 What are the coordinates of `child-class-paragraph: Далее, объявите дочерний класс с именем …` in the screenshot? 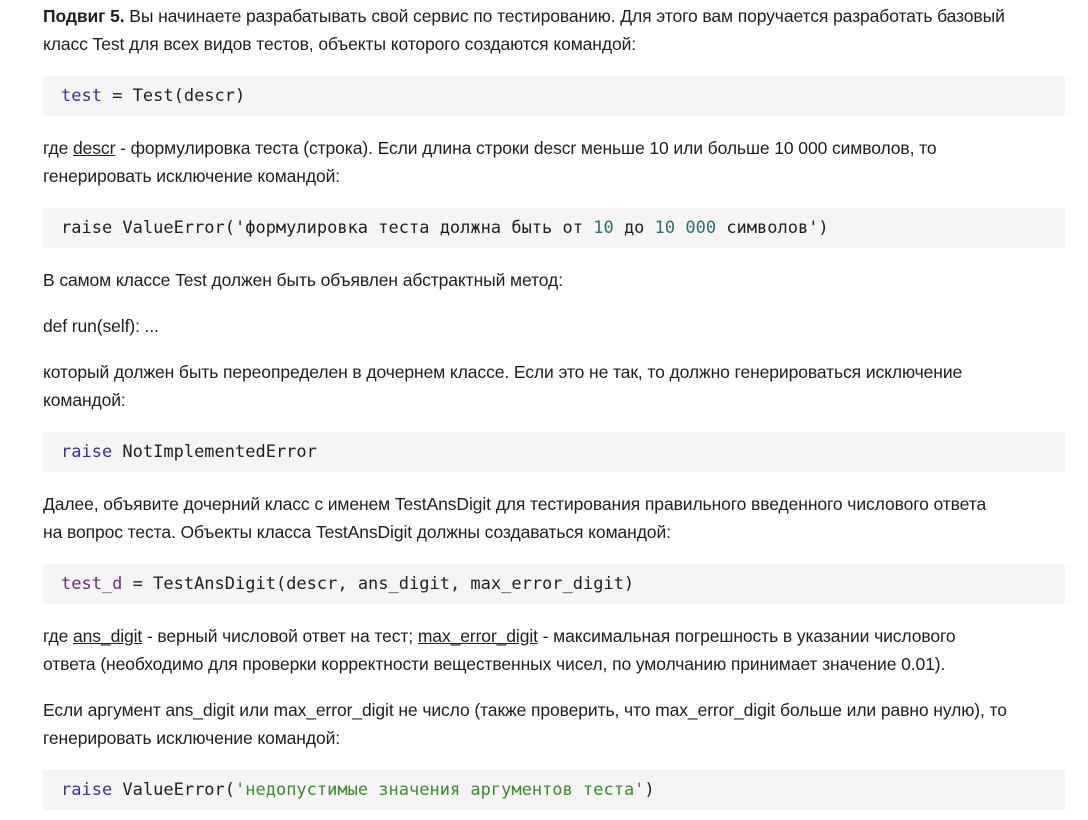 It's located at (558, 518).